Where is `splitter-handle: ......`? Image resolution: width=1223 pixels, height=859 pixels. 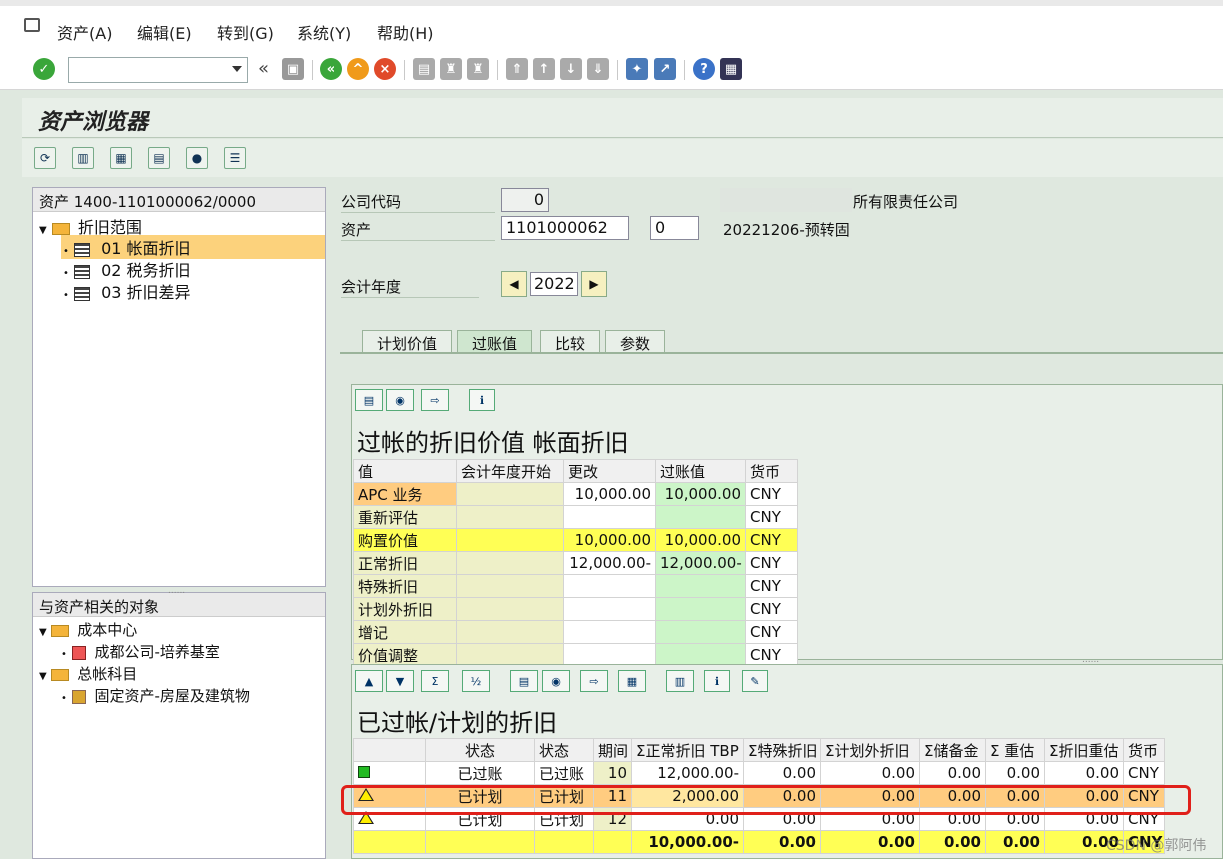 splitter-handle: ...... is located at coordinates (176, 591).